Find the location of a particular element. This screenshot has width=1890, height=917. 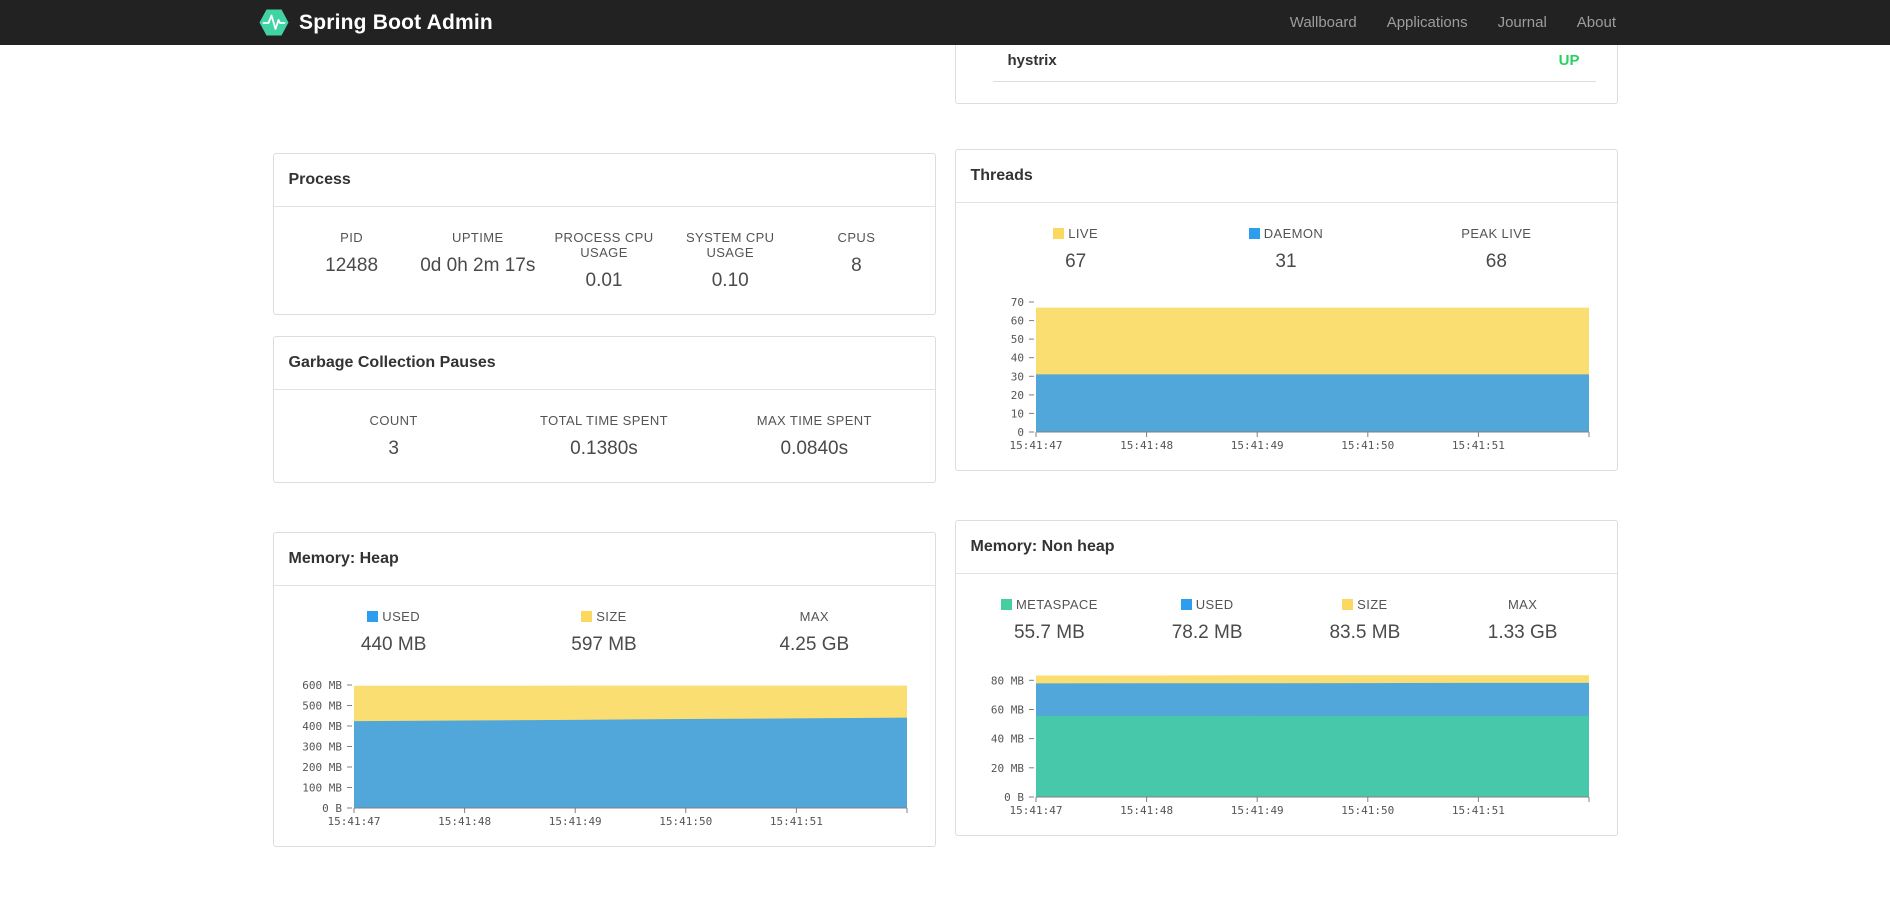

y-tick-label: 70 is located at coordinates (1016, 303).